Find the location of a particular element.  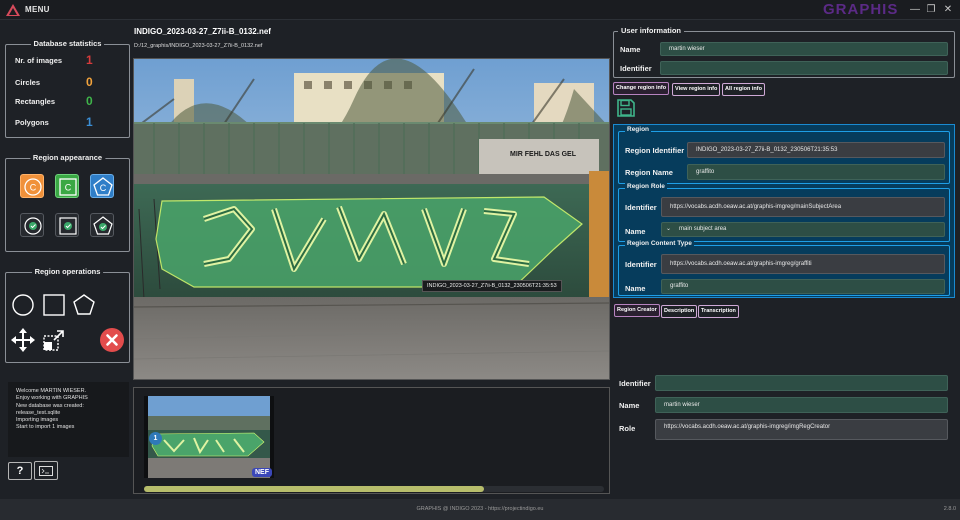

save-icon is located at coordinates (626, 108).